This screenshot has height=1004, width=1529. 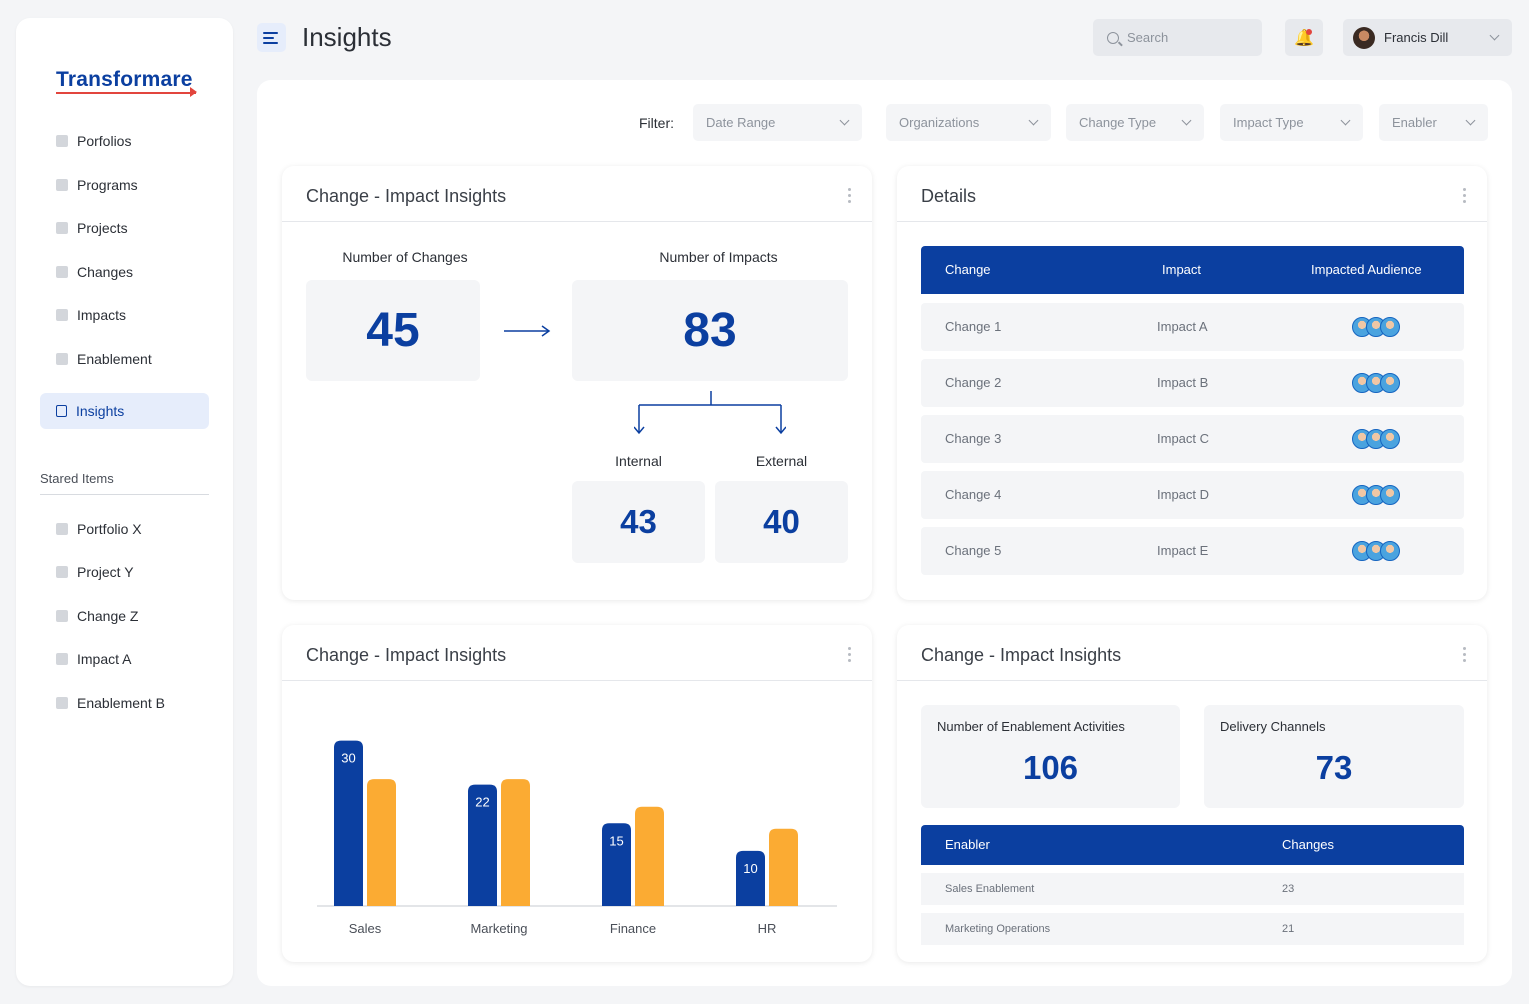 I want to click on stared-item-label: Change Z, so click(x=108, y=616).